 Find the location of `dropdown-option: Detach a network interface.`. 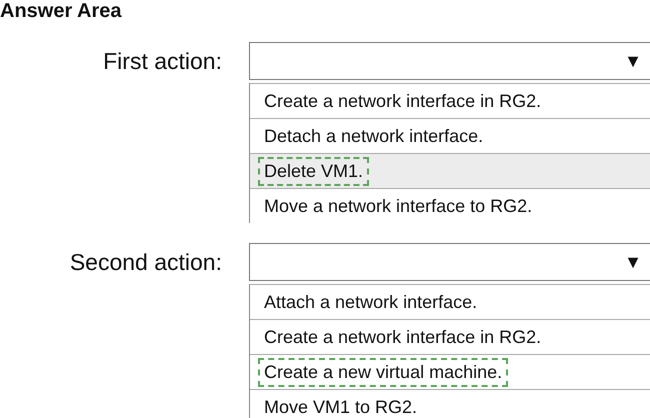

dropdown-option: Detach a network interface. is located at coordinates (374, 136).